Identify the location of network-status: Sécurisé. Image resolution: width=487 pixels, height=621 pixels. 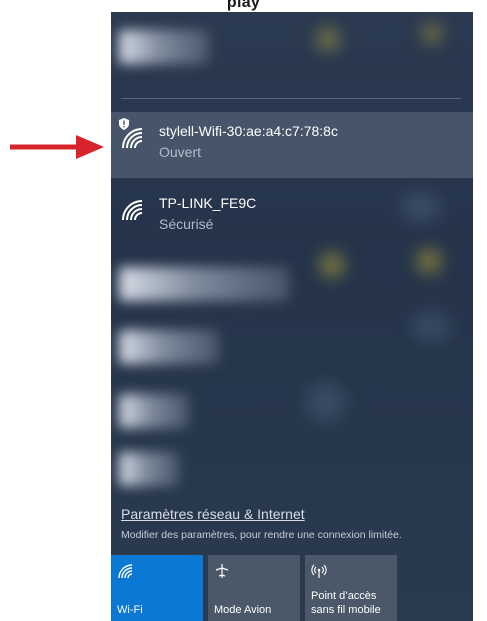
(186, 224).